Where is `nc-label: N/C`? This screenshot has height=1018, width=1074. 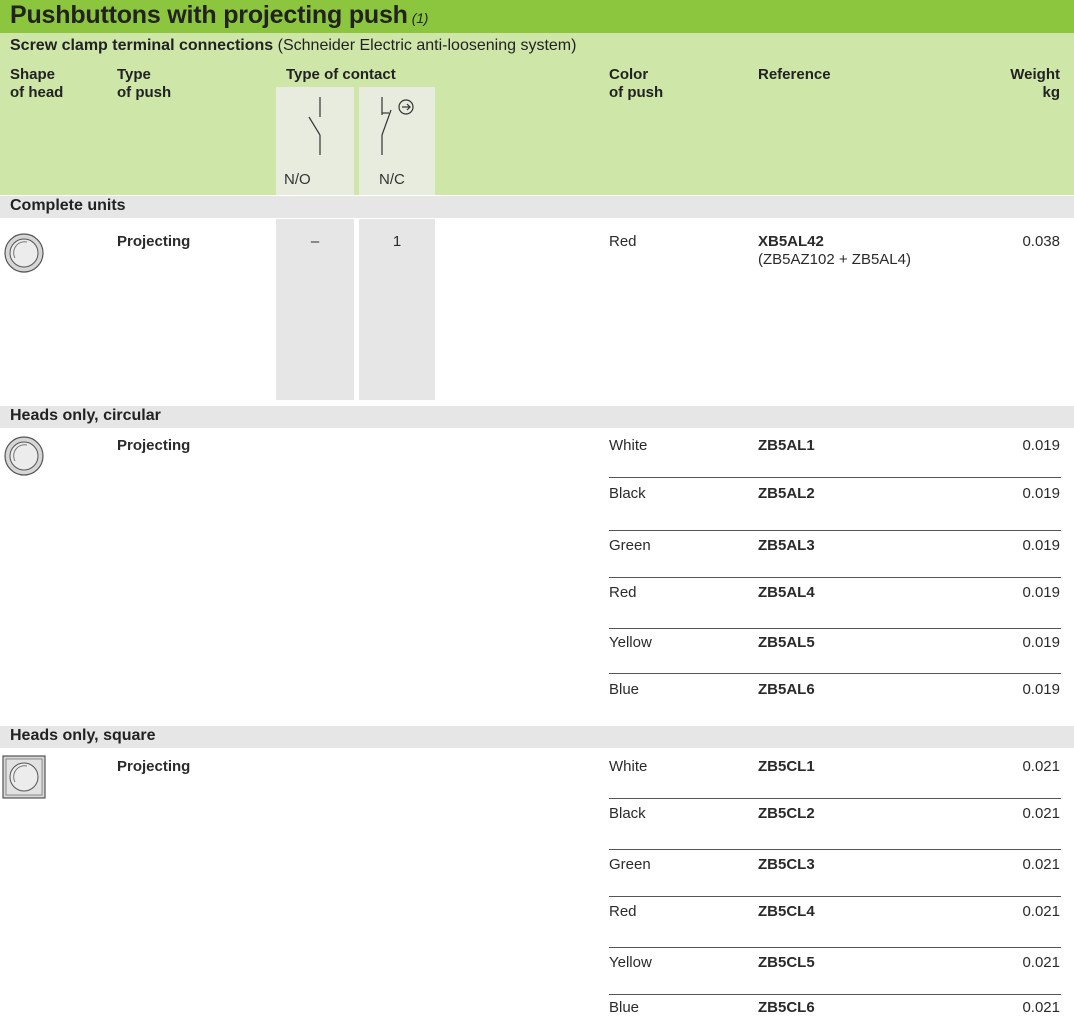 nc-label: N/C is located at coordinates (392, 179).